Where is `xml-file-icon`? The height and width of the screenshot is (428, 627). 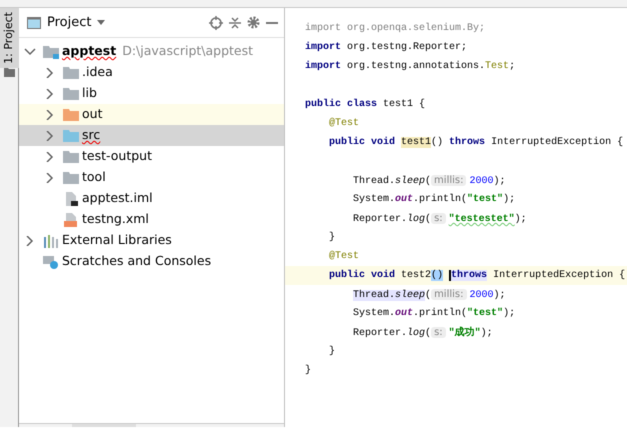
xml-file-icon is located at coordinates (71, 219).